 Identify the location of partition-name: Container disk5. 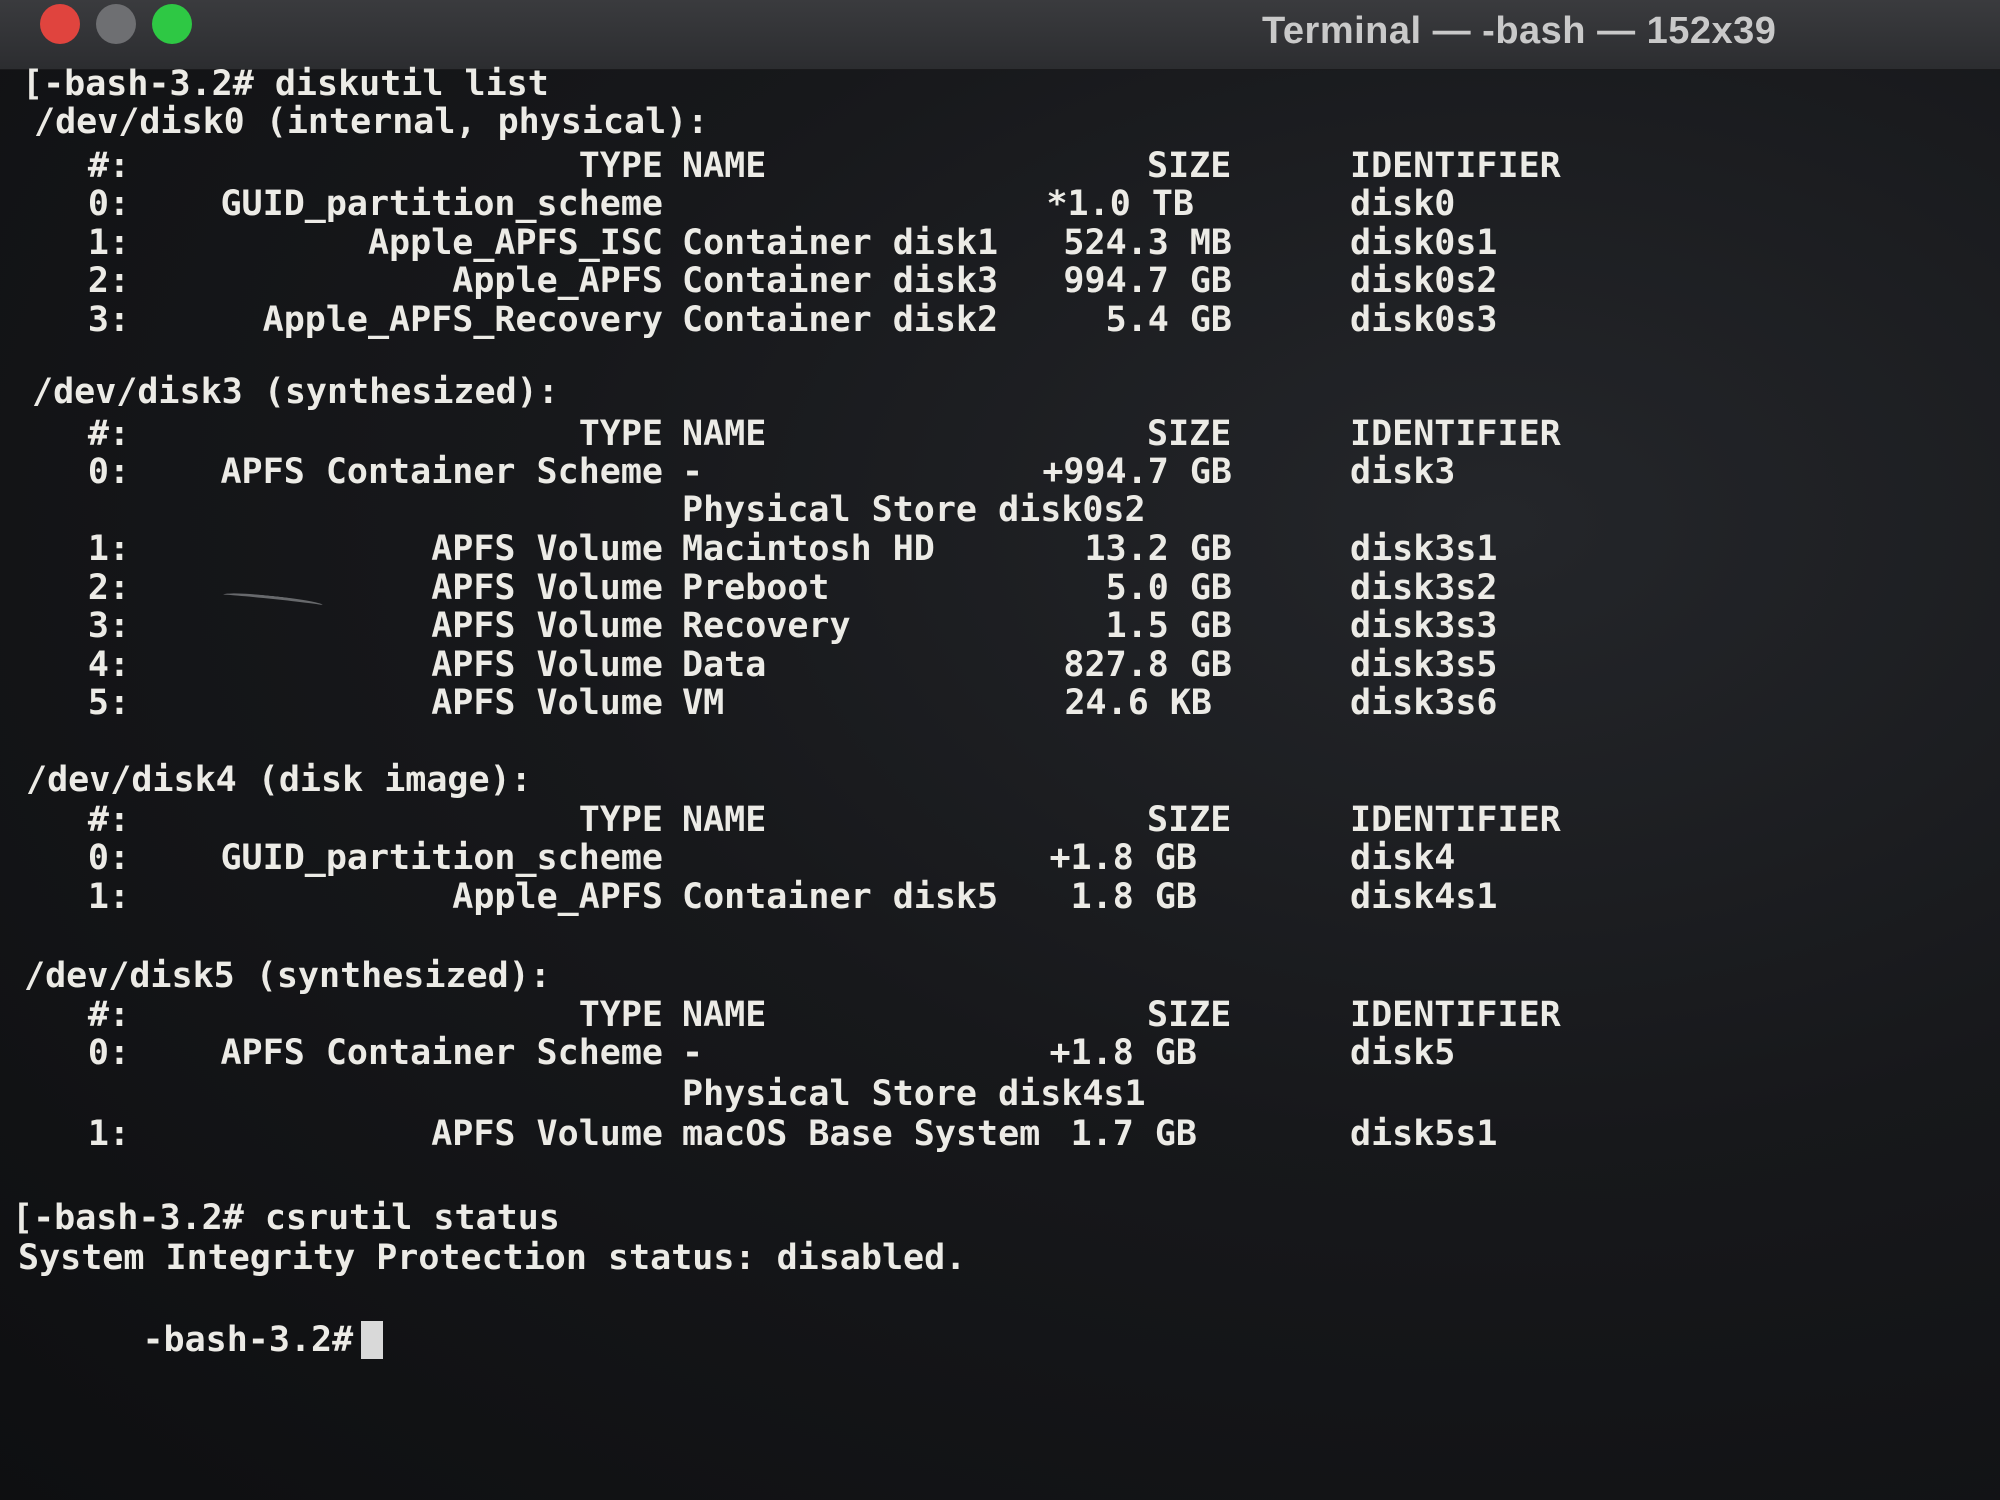
(840, 896).